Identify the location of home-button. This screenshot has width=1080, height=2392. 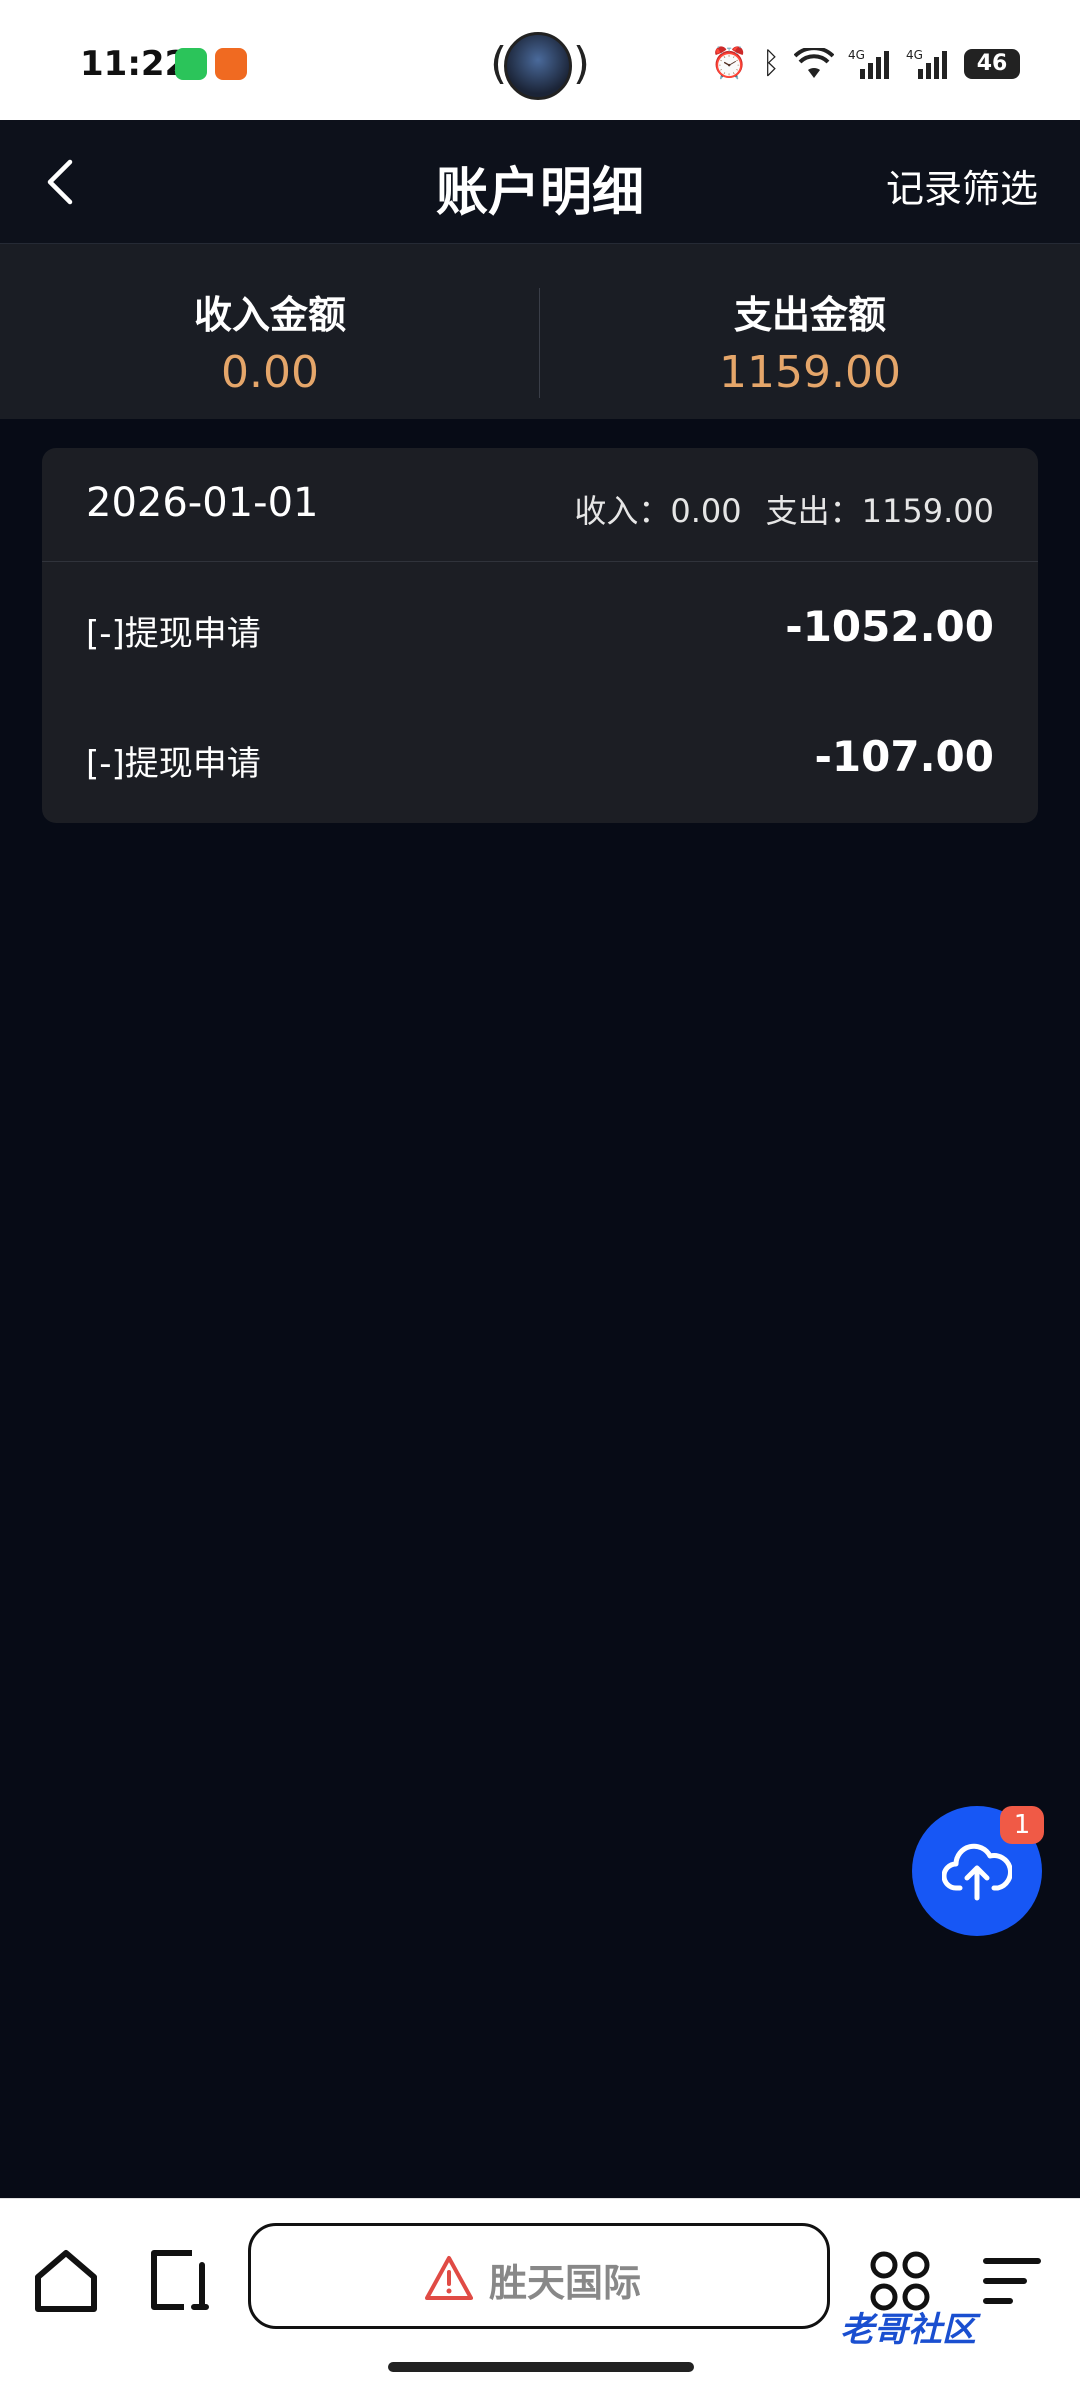
(66, 2281).